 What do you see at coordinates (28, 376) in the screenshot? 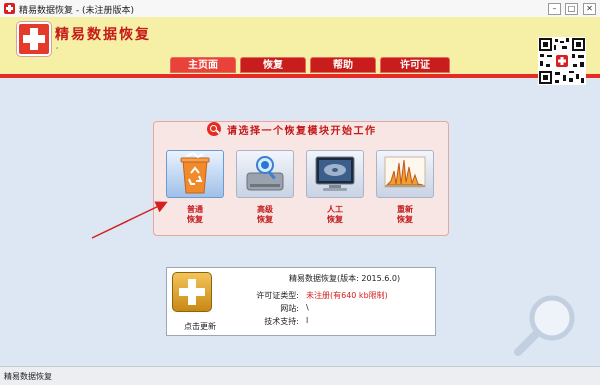
I see `status-text: 精易数据恢复` at bounding box center [28, 376].